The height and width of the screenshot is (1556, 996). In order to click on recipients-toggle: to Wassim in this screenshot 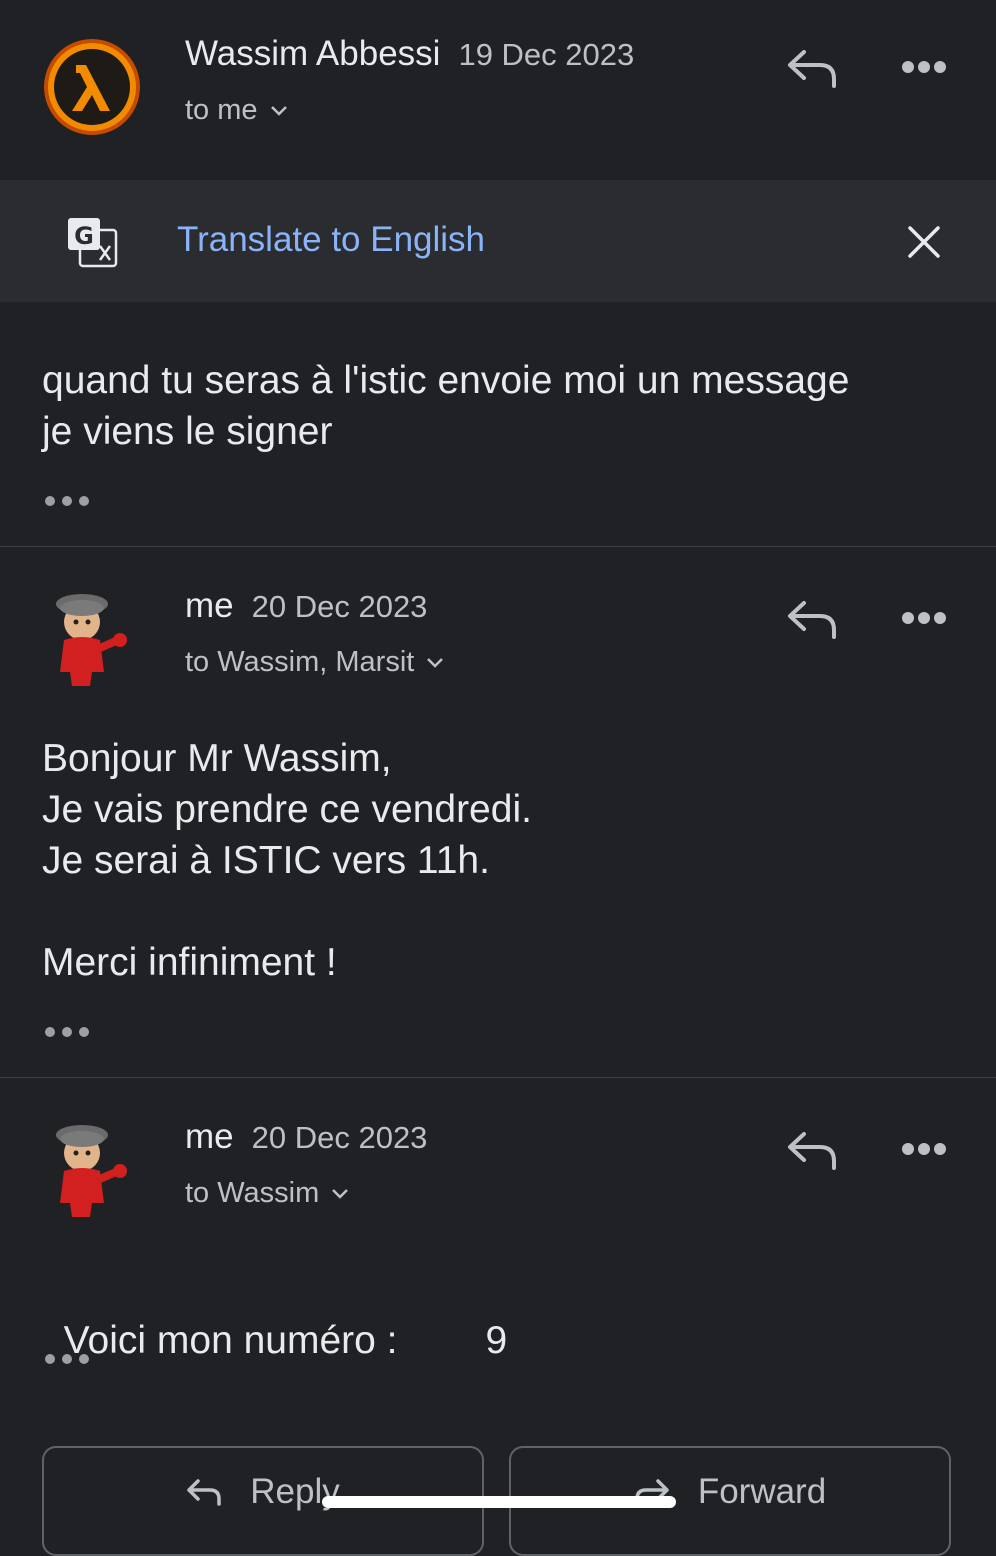, I will do `click(267, 1193)`.